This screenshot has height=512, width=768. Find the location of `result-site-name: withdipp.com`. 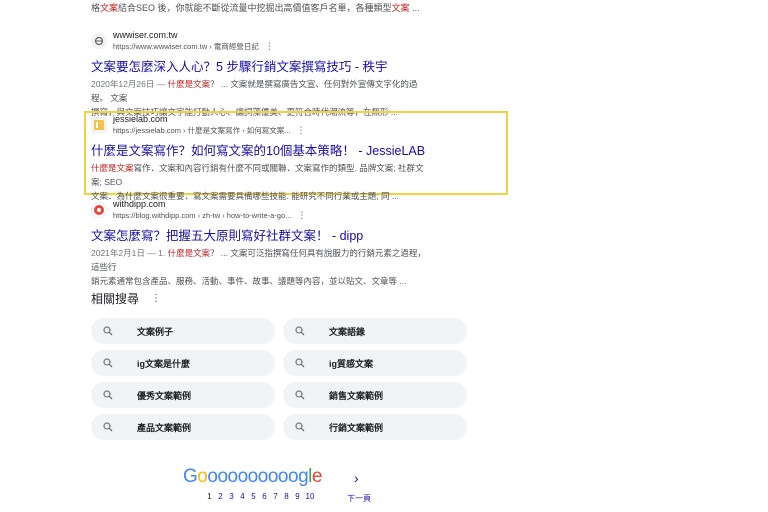

result-site-name: withdipp.com is located at coordinates (139, 204).